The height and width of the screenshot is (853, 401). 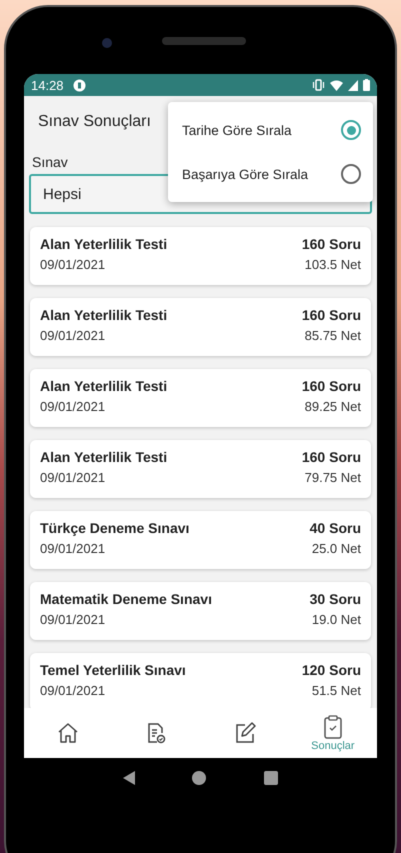 What do you see at coordinates (332, 406) in the screenshot?
I see `net-score: 89.25 Net` at bounding box center [332, 406].